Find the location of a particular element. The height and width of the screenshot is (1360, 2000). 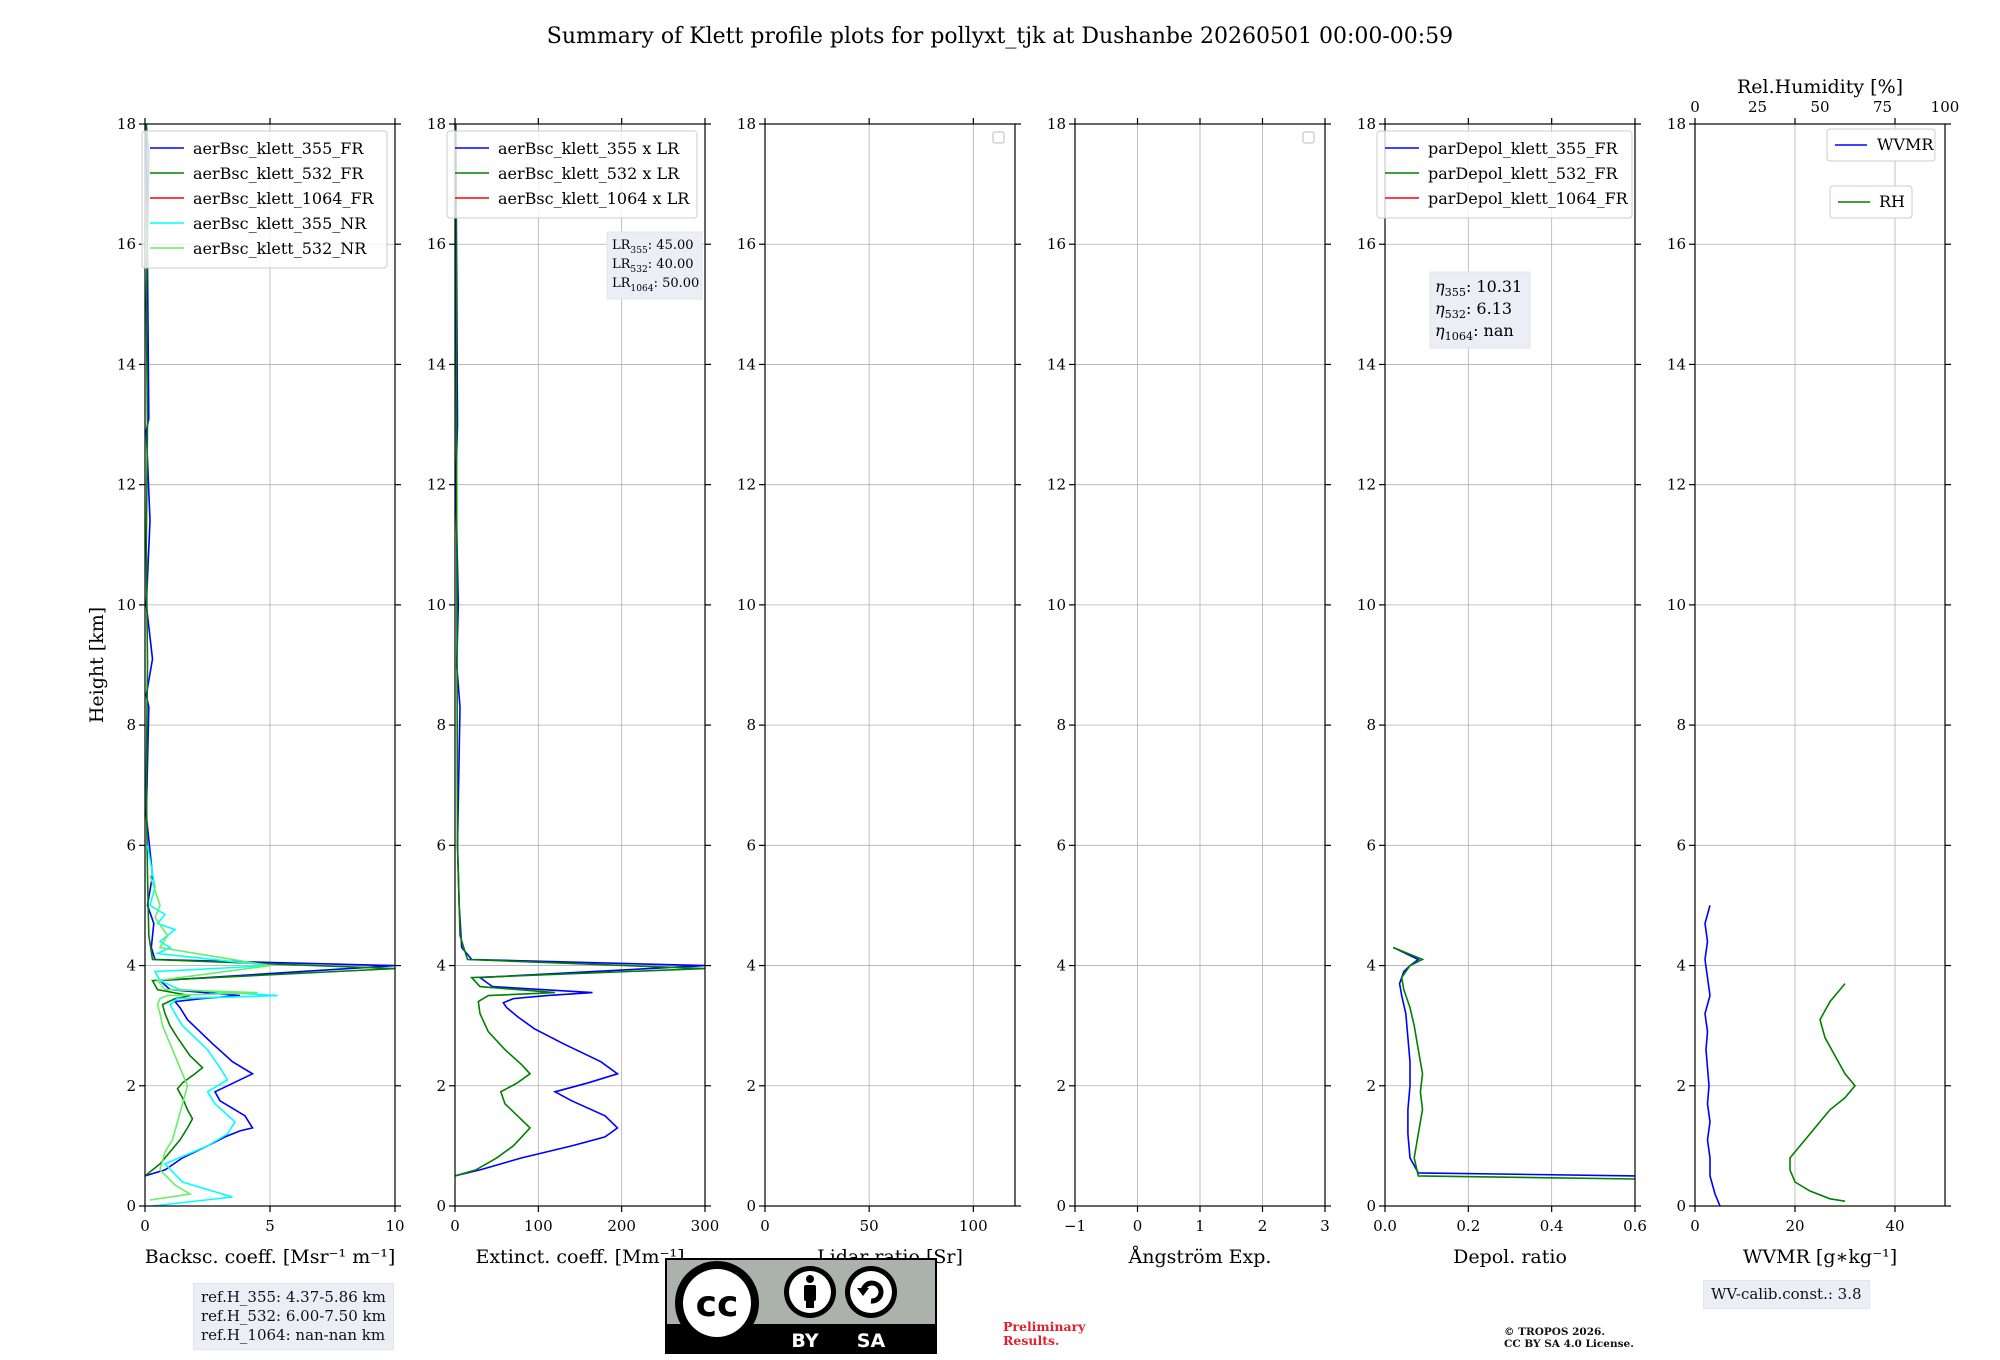

x-axis-label: Ångström Exp. is located at coordinates (1200, 1257).